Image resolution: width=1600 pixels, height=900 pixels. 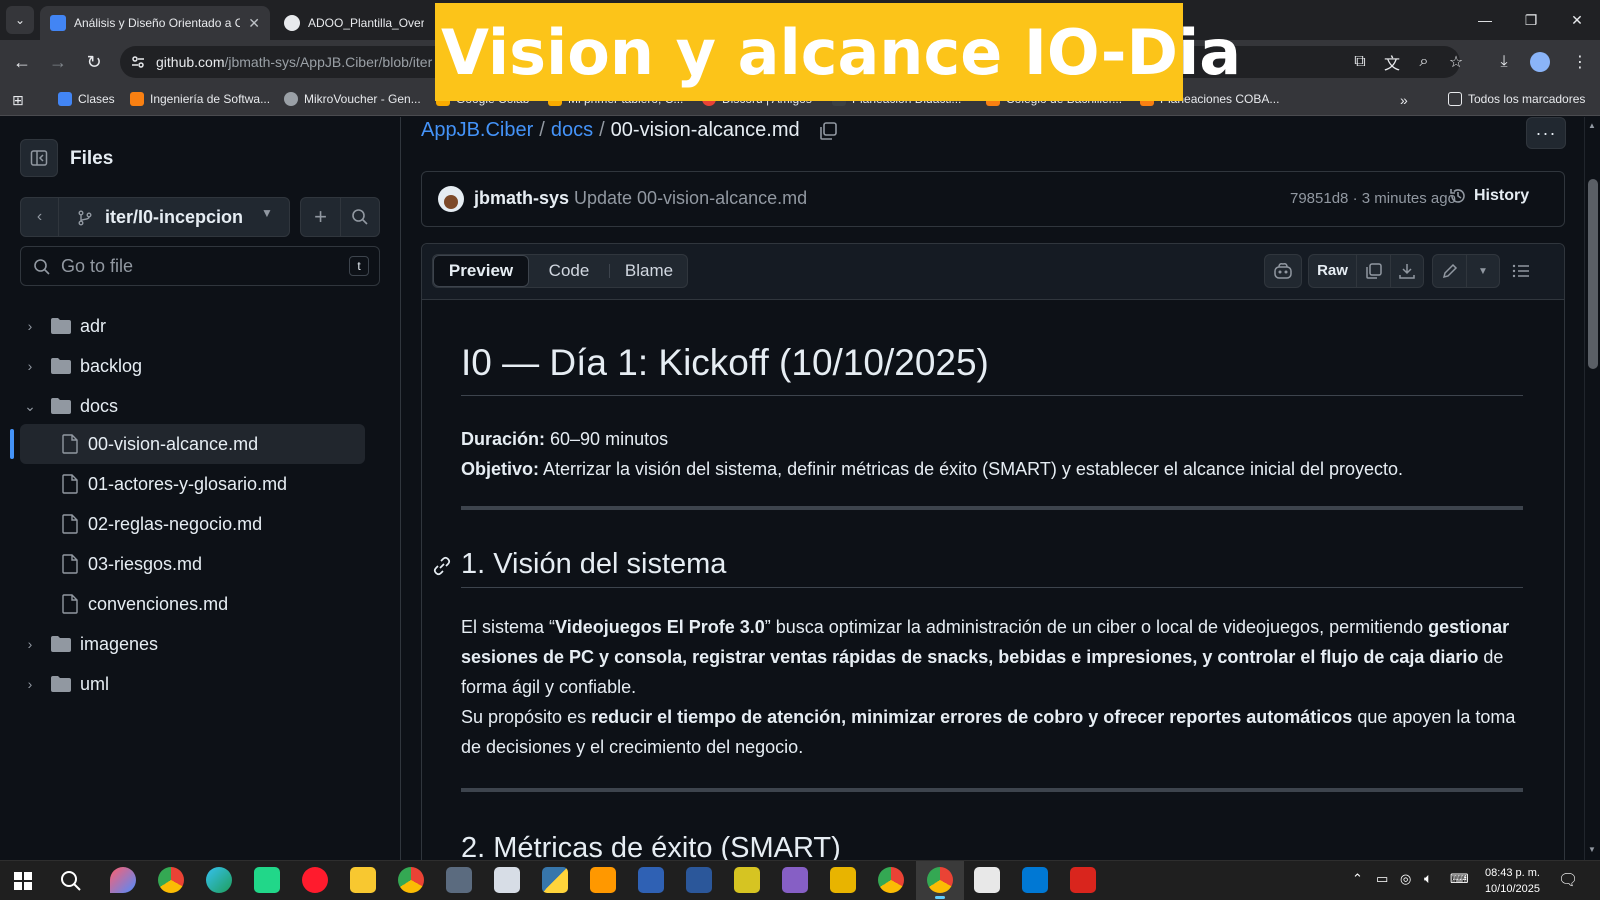 What do you see at coordinates (442, 566) in the screenshot?
I see `anchor-link-icon` at bounding box center [442, 566].